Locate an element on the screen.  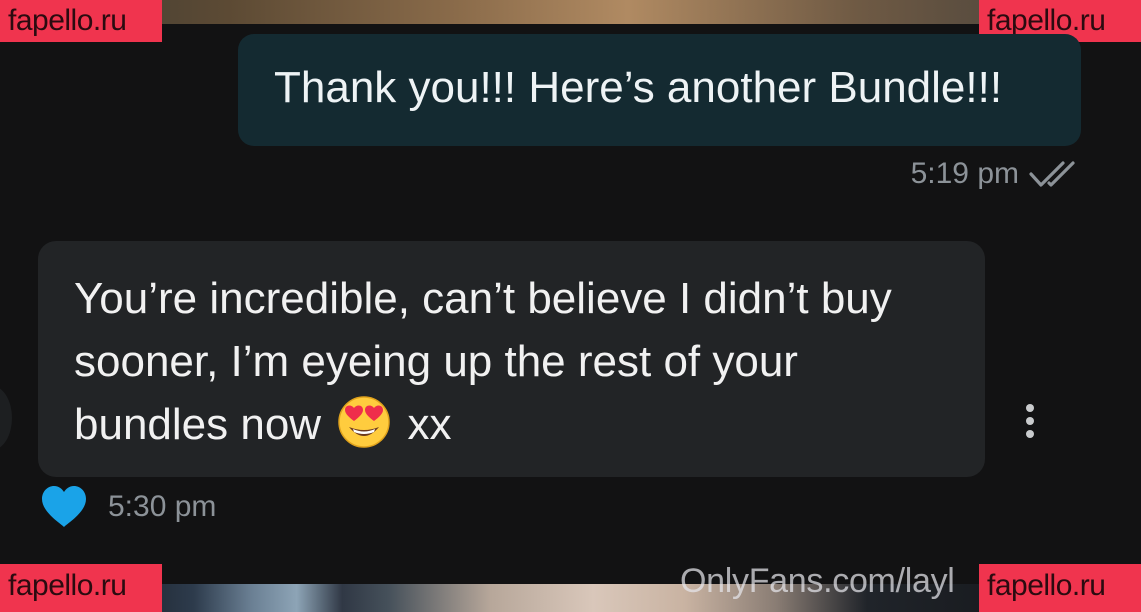
incoming-message-meta: 5:30 pm is located at coordinates (128, 507).